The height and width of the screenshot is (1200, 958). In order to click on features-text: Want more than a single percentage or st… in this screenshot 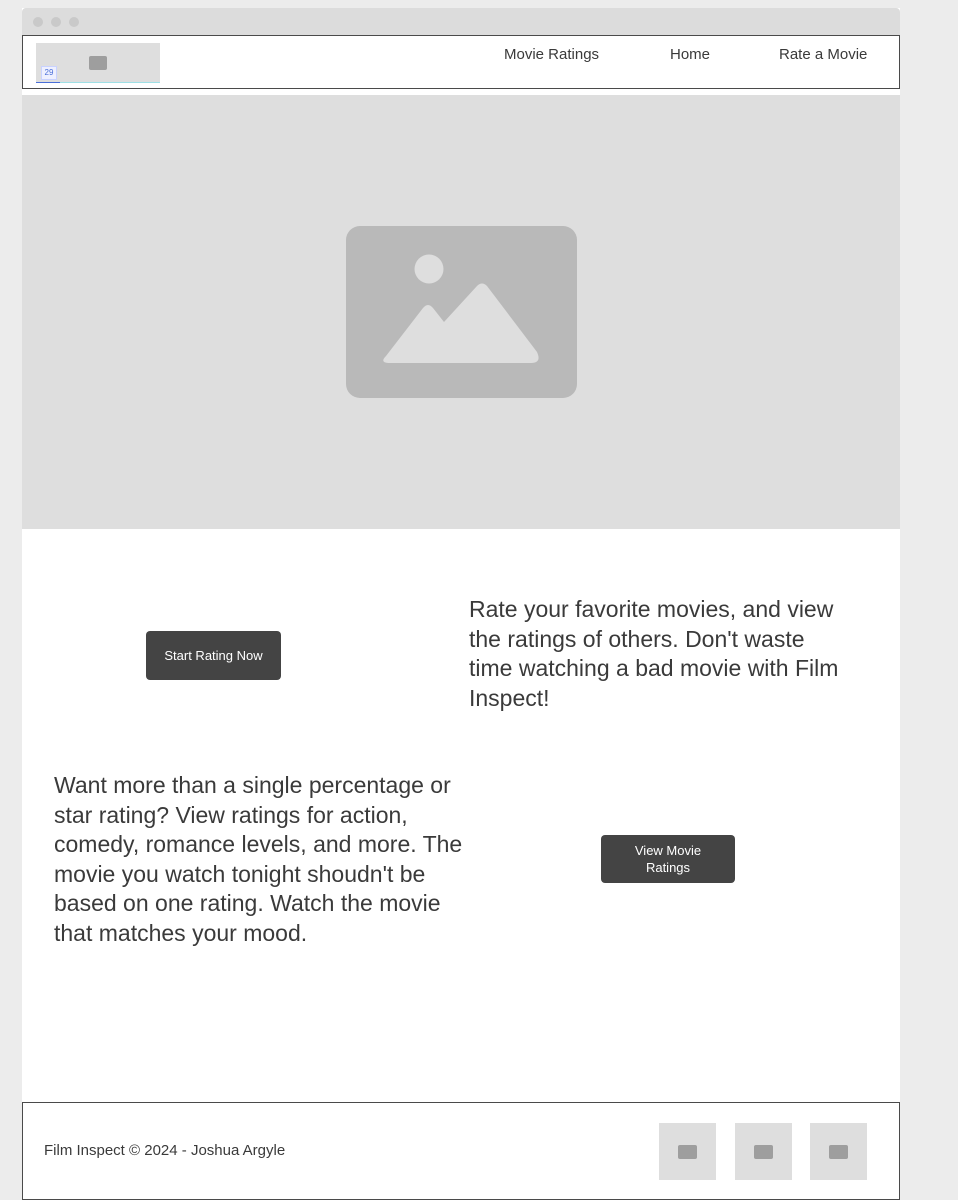, I will do `click(258, 859)`.